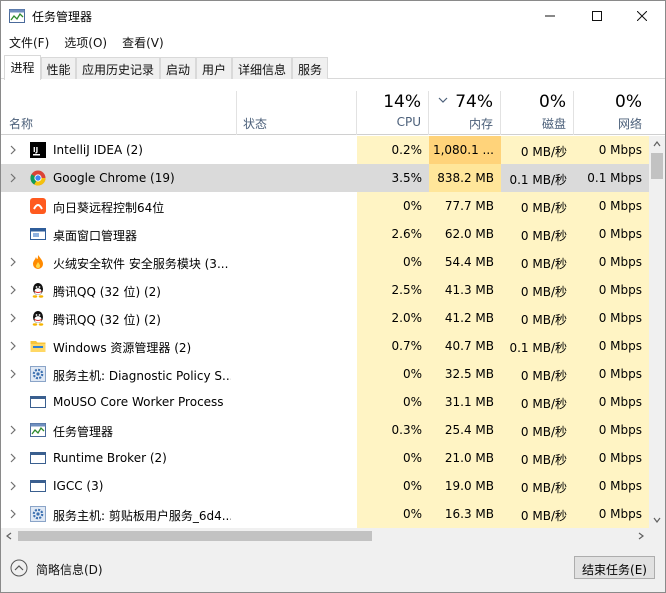  I want to click on process-row: 火绒安全软件 安全服务模块 (3... 0% 54.4 MB 0 MB/秒 0 Mbps, so click(325, 262).